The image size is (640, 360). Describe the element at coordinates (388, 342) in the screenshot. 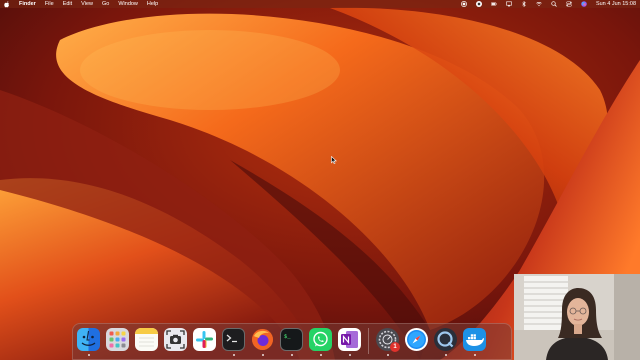

I see `dock-item-system-preferences: 1` at that location.